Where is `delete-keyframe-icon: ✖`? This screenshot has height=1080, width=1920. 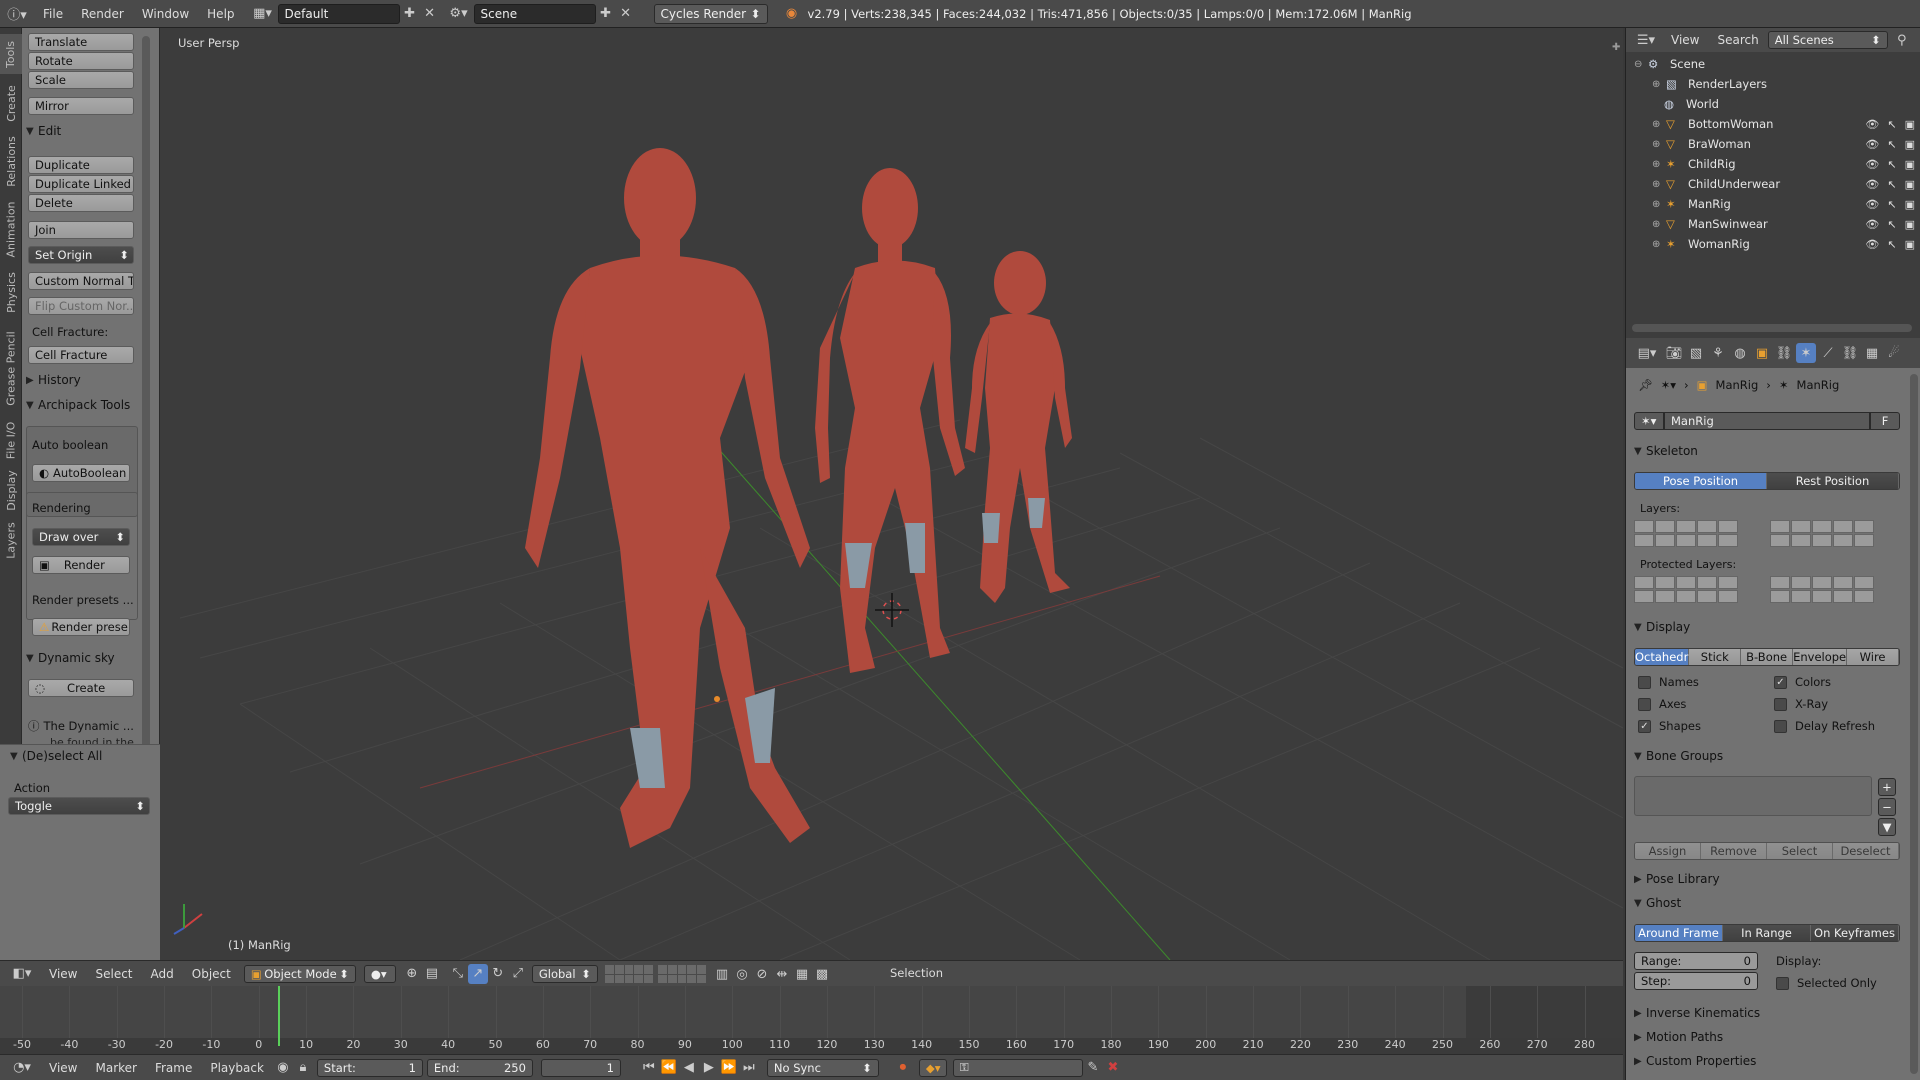
delete-keyframe-icon: ✖ is located at coordinates (1113, 1068).